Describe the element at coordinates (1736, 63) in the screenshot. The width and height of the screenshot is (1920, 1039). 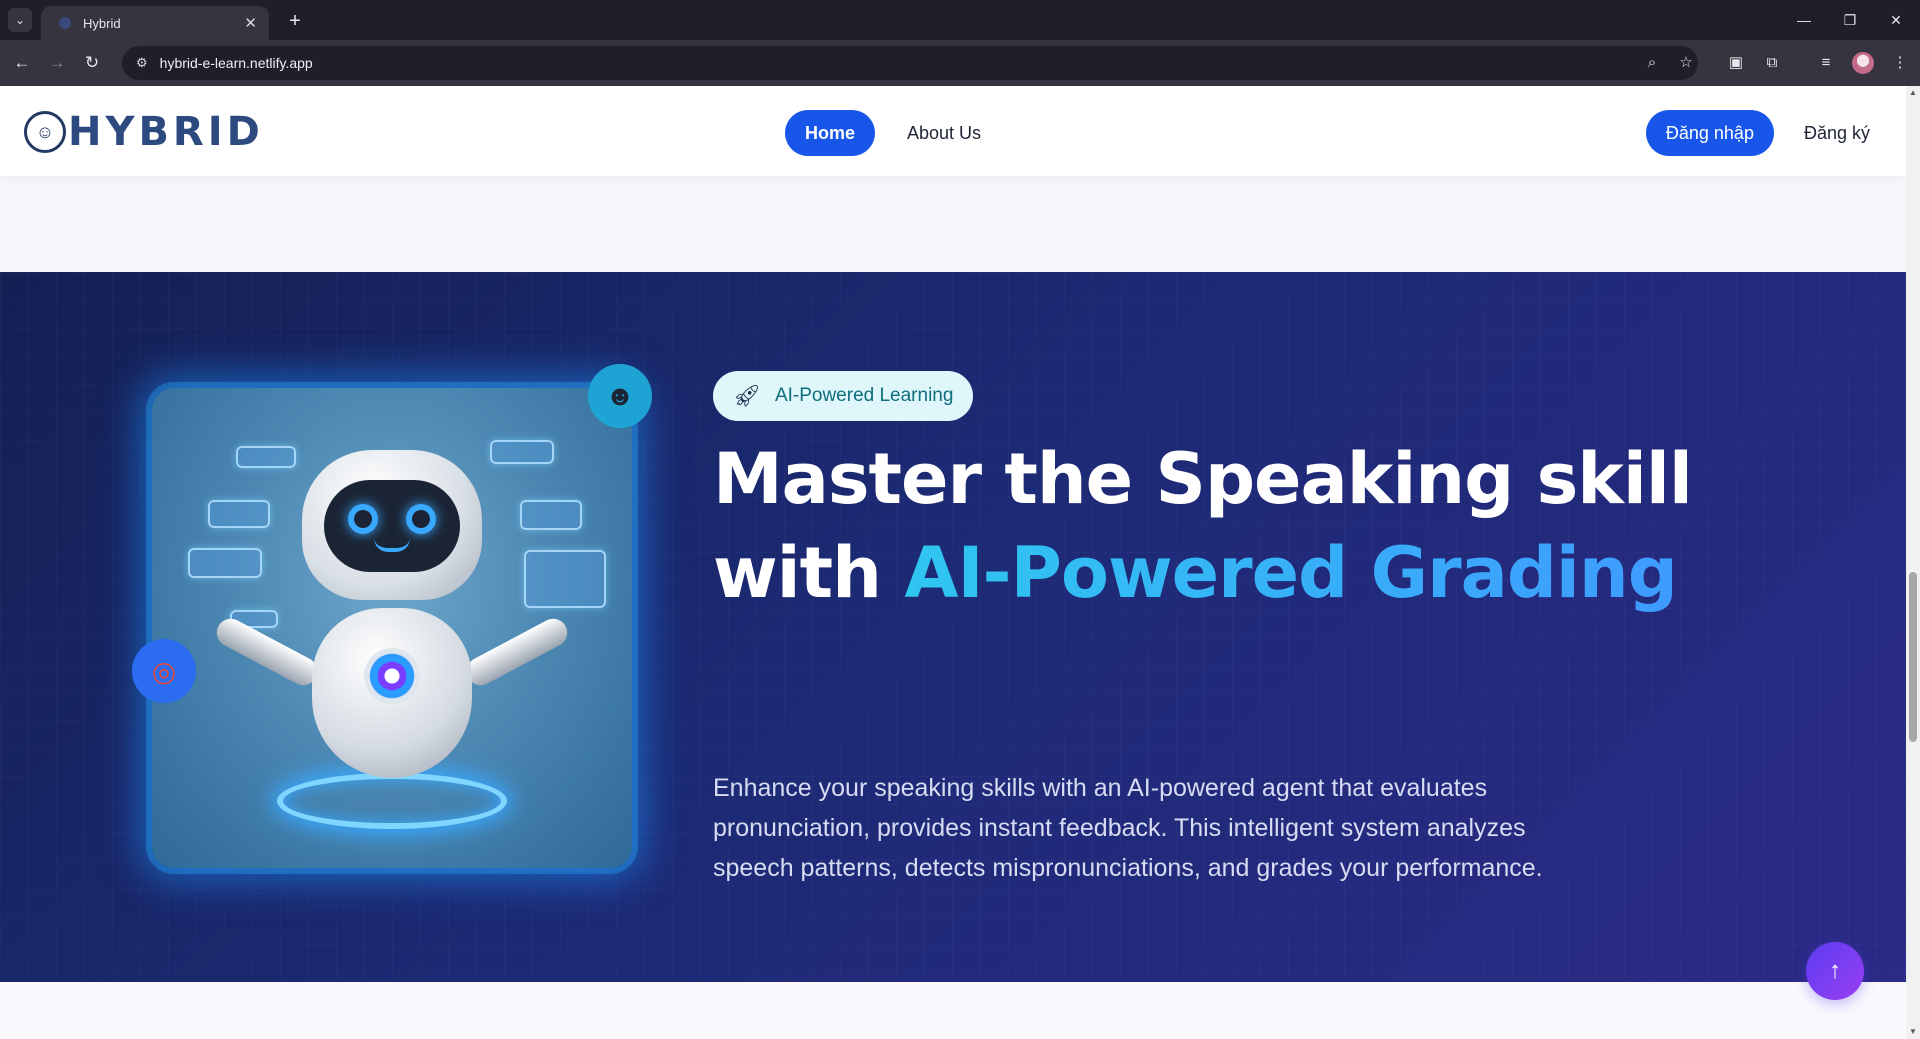
I see `extension-icon: ▣` at that location.